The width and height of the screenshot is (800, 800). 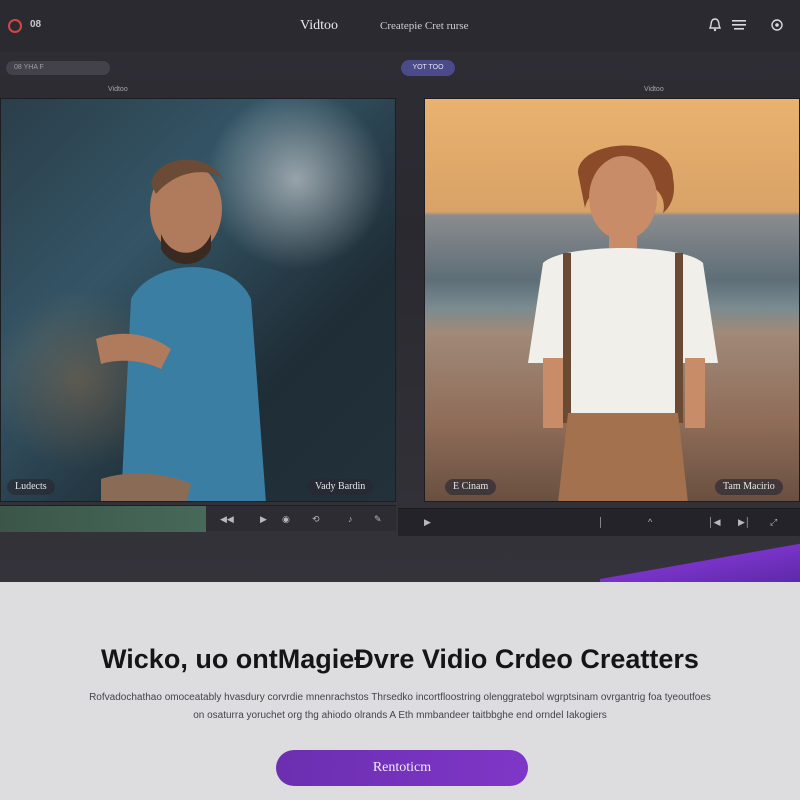 I want to click on right-panel-label: Vidtoo, so click(x=654, y=89).